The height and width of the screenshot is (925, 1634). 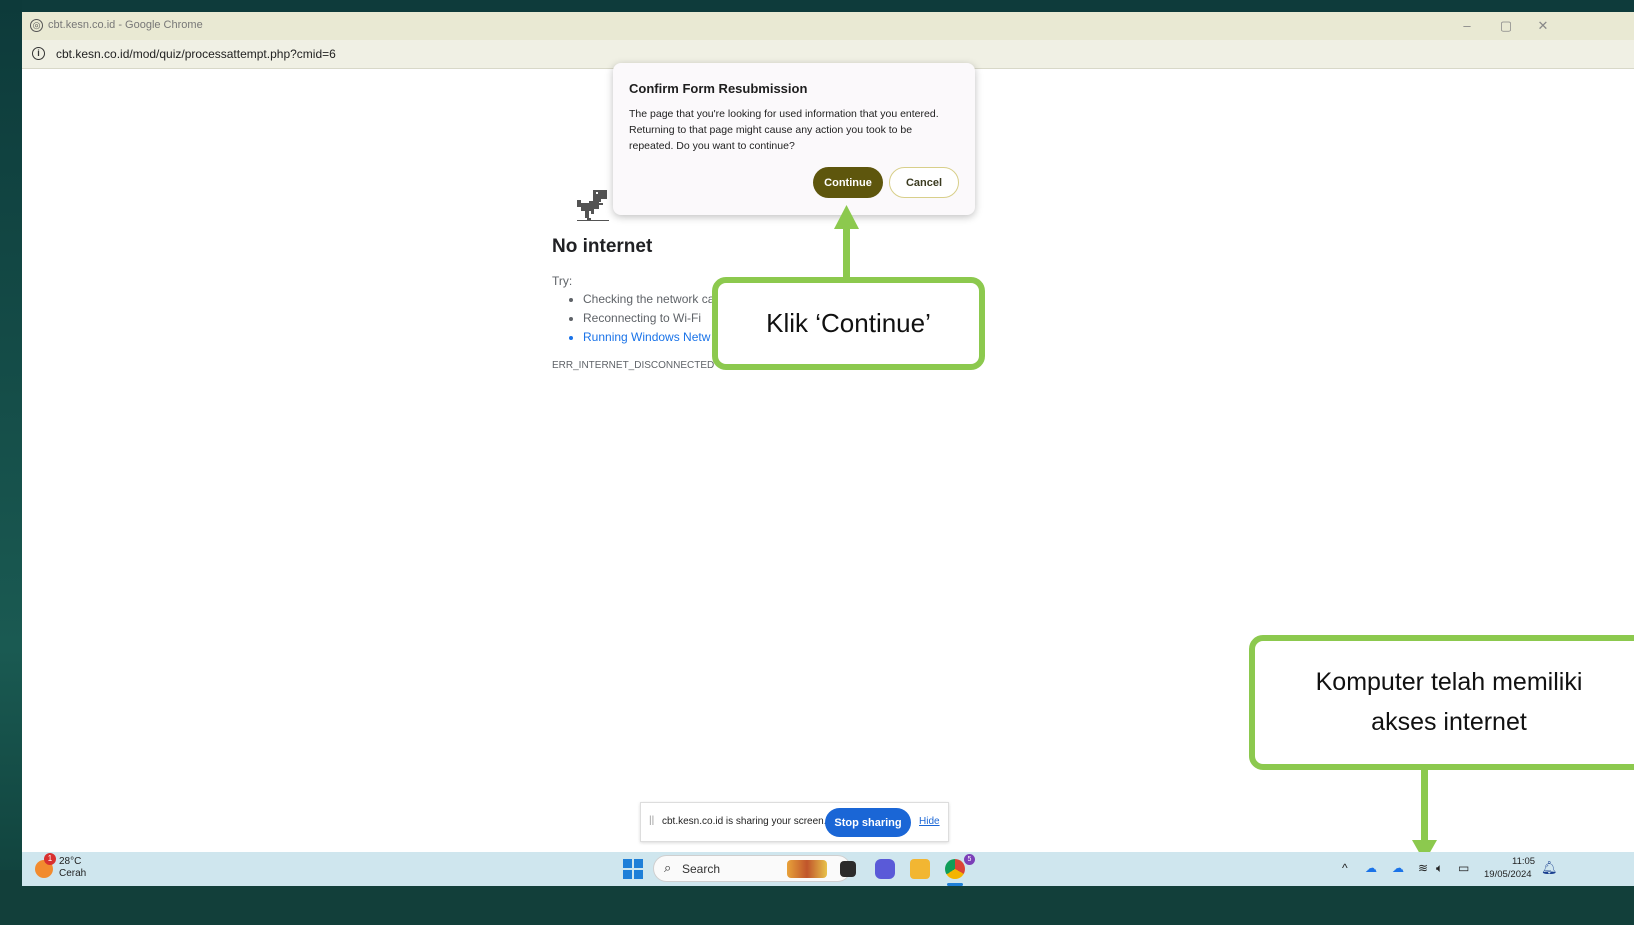 What do you see at coordinates (648, 299) in the screenshot?
I see `suggestion-check-network: Checking the network ca` at bounding box center [648, 299].